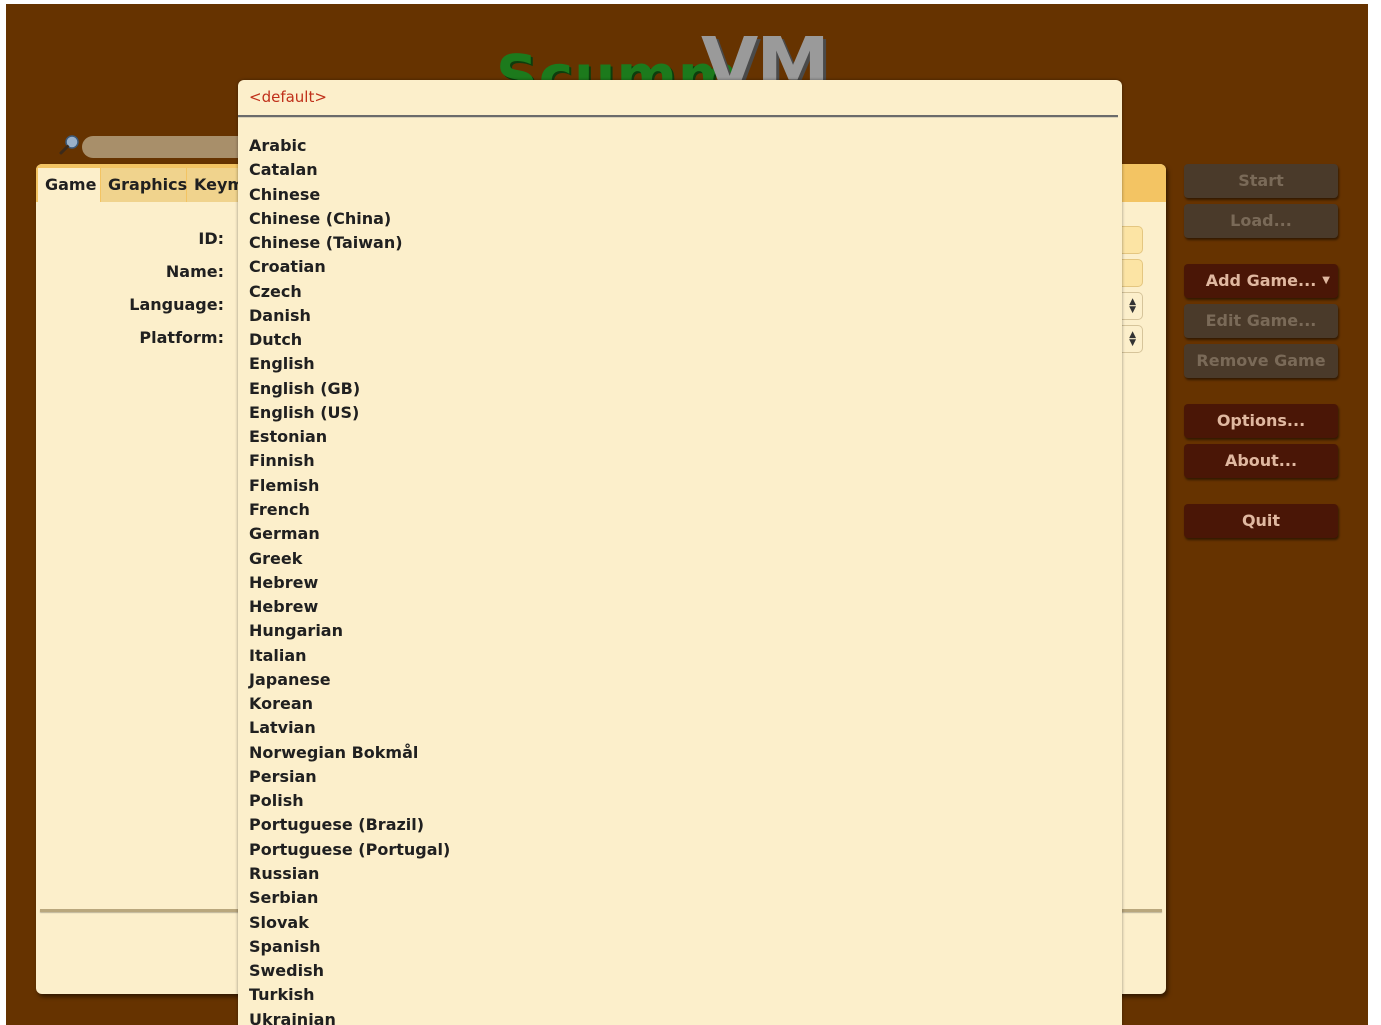 The width and height of the screenshot is (1381, 1025). Describe the element at coordinates (1261, 361) in the screenshot. I see `remove-game-button: Remove Game` at that location.